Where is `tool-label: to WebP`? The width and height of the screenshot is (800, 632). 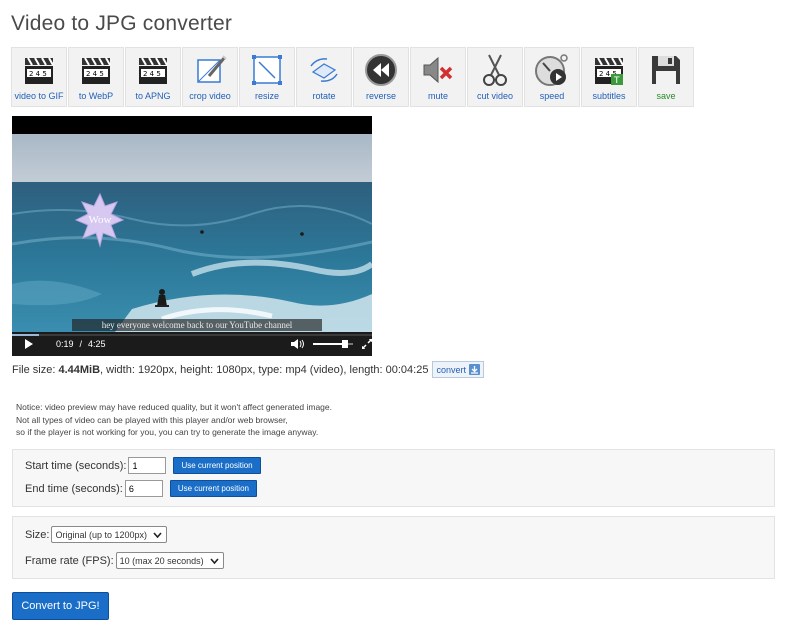
tool-label: to WebP is located at coordinates (96, 96).